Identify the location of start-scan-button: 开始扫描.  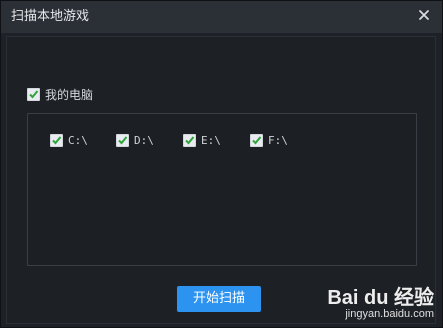
(219, 299).